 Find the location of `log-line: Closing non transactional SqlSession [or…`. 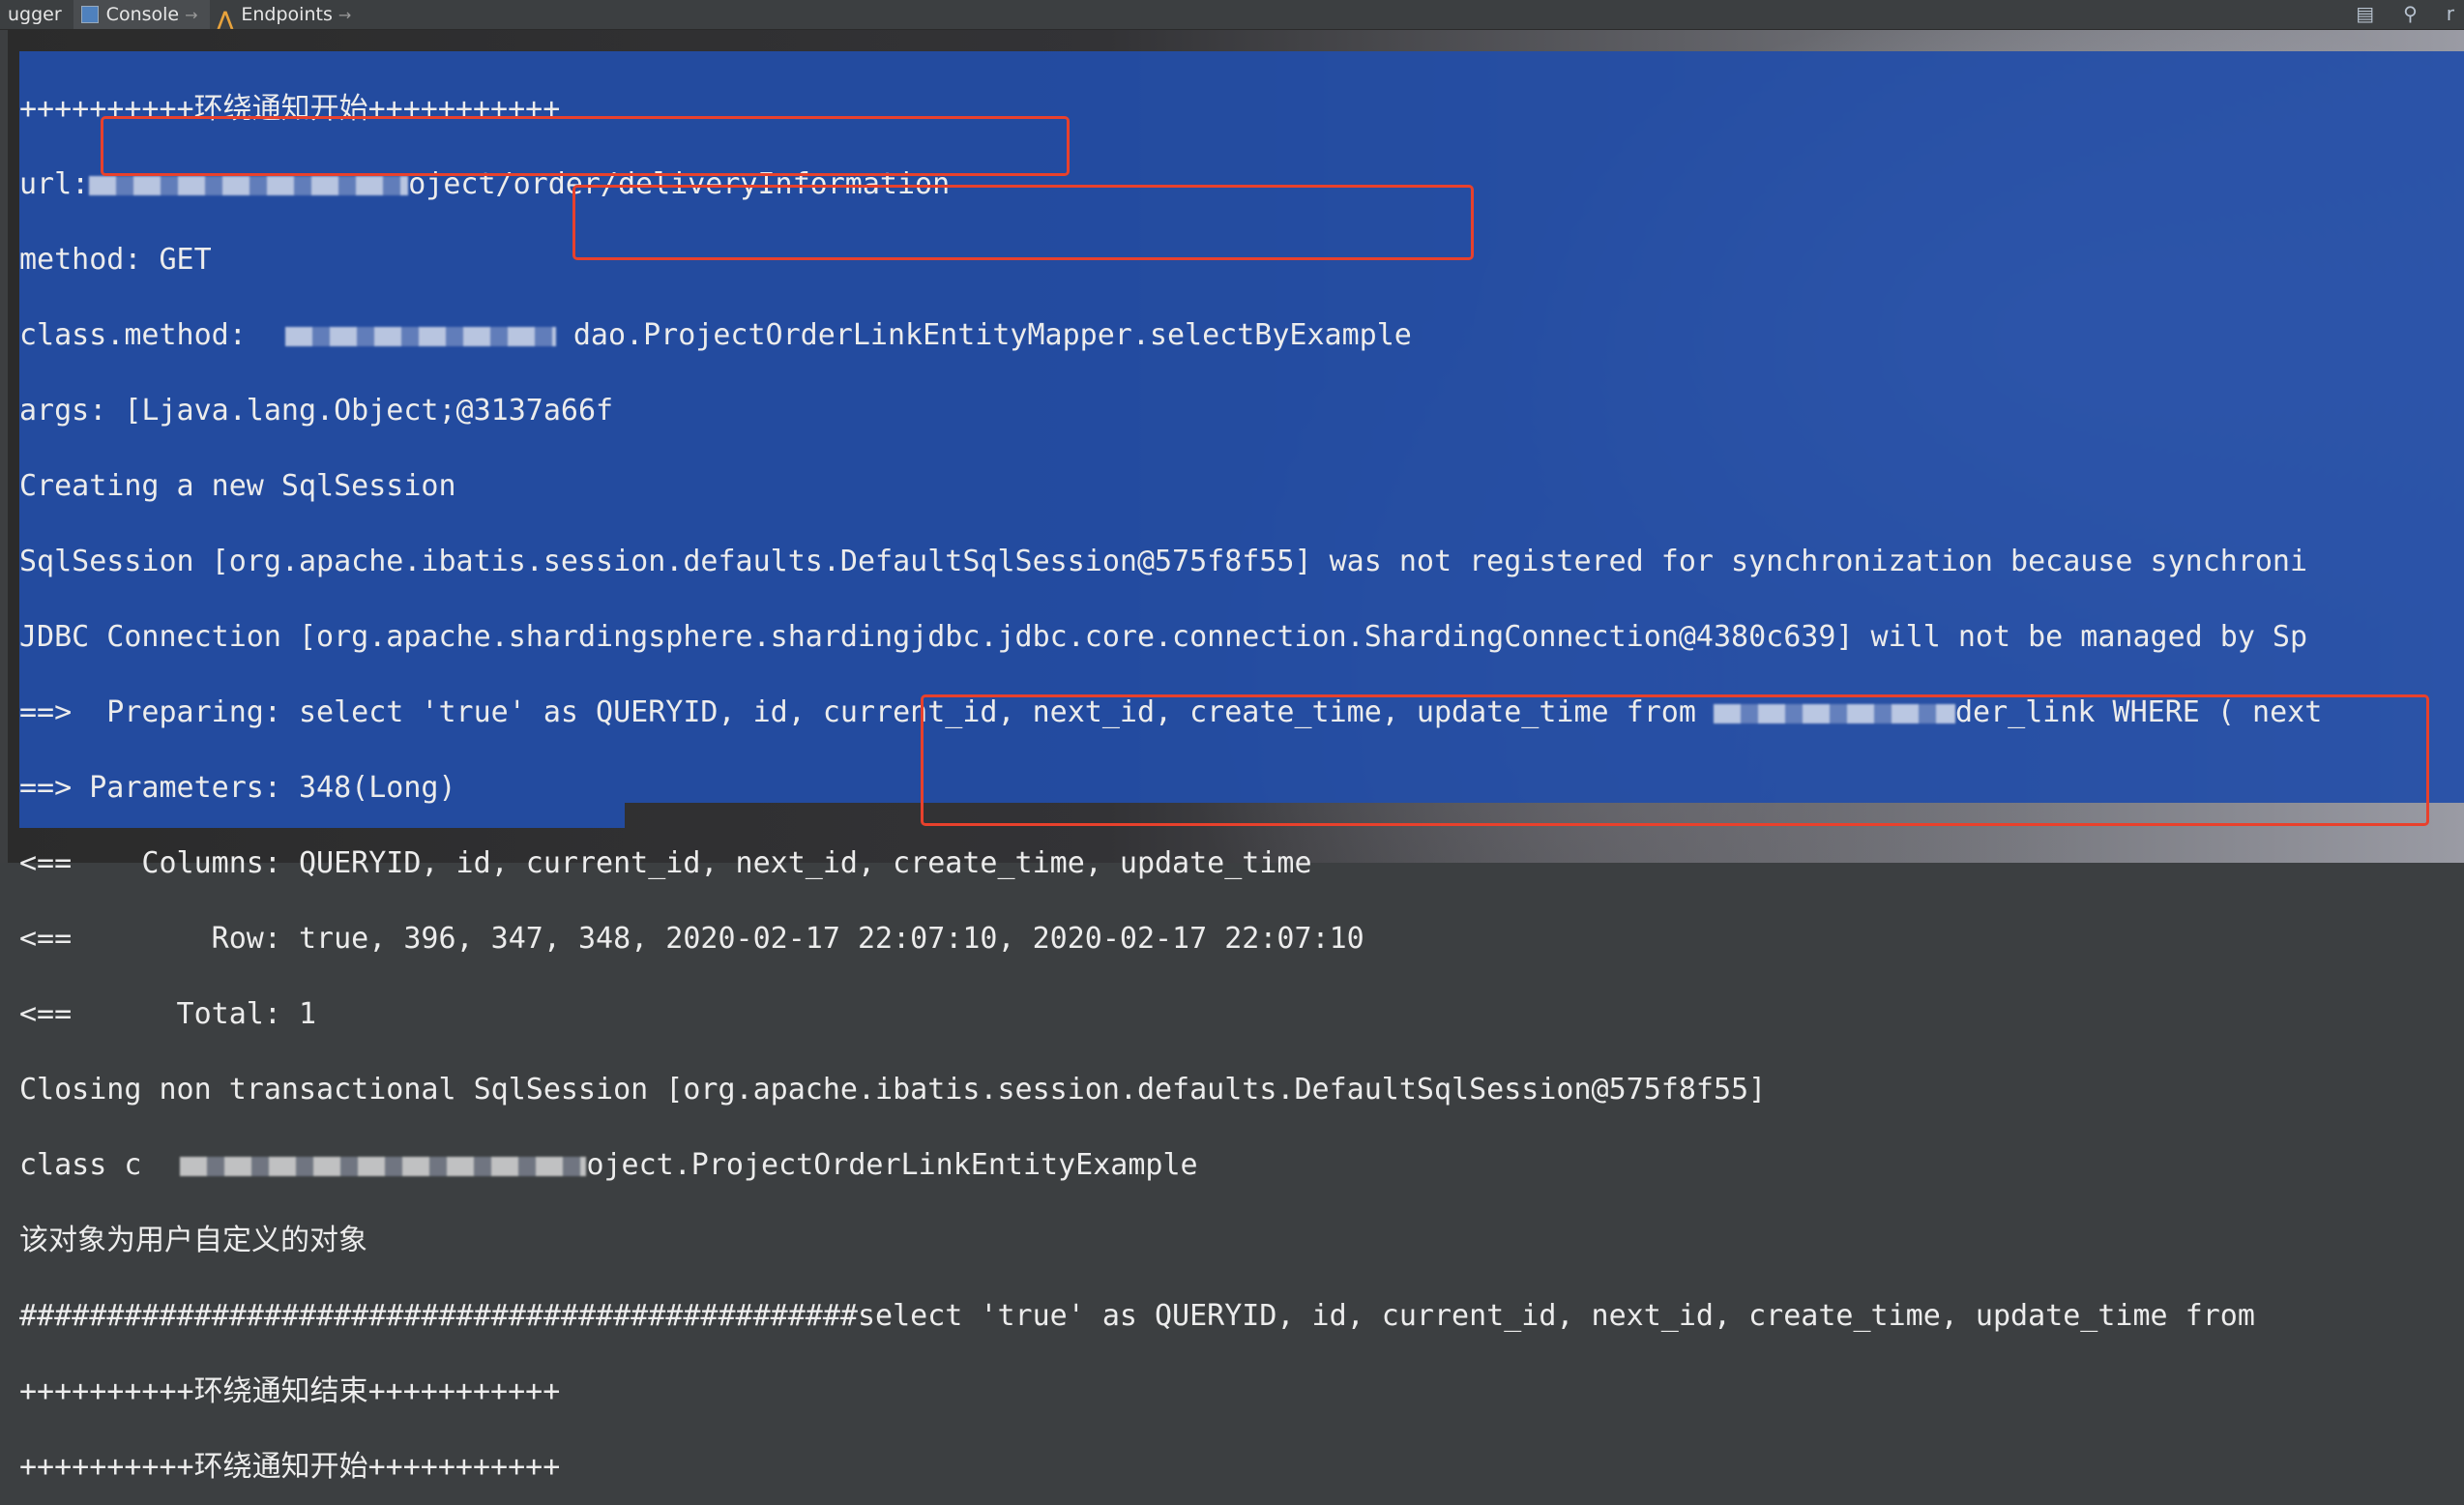

log-line: Closing non transactional SqlSession [or… is located at coordinates (1171, 1090).